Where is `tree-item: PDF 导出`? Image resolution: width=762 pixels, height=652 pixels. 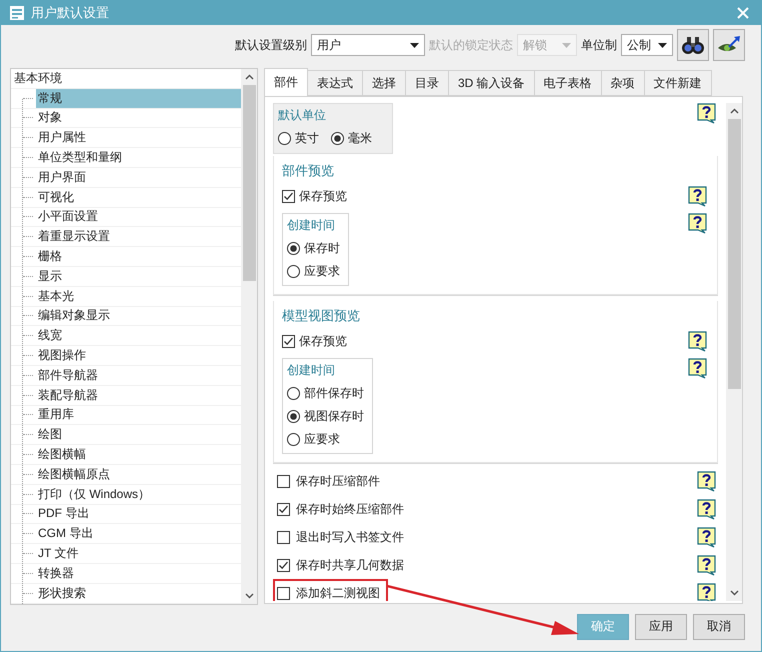 tree-item: PDF 导出 is located at coordinates (138, 514).